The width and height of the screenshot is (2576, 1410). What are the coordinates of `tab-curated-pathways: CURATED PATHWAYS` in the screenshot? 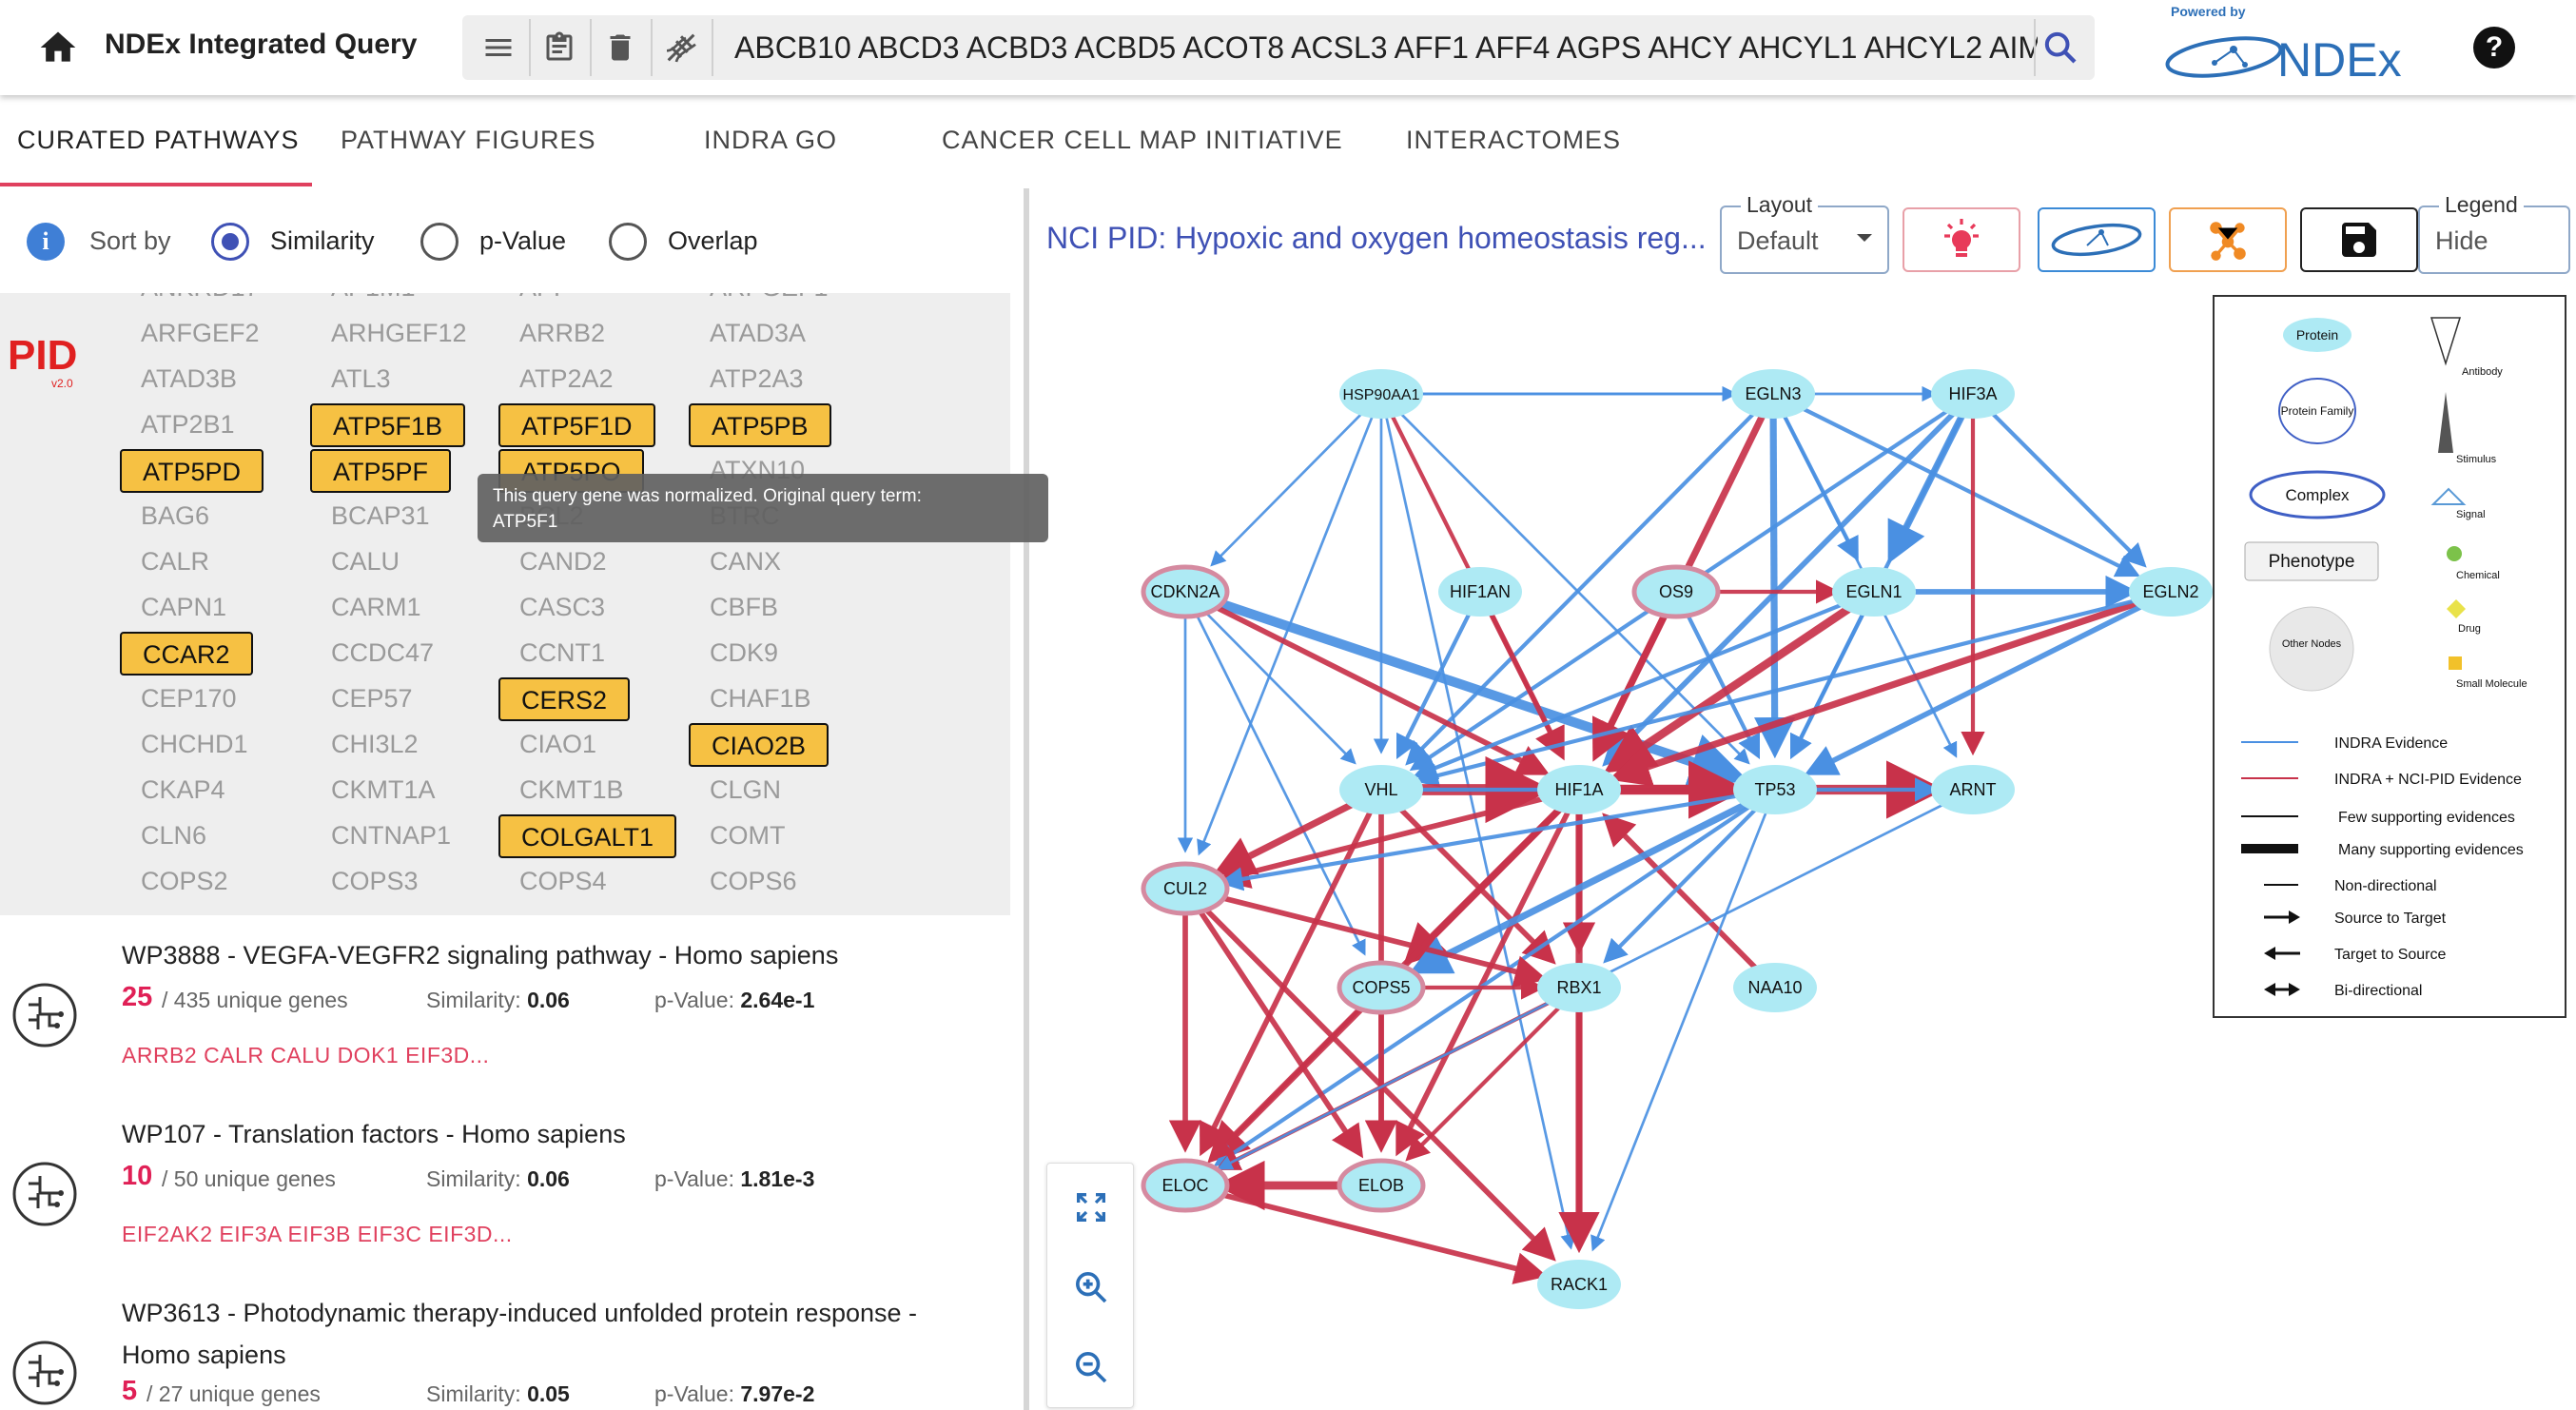 It's located at (159, 140).